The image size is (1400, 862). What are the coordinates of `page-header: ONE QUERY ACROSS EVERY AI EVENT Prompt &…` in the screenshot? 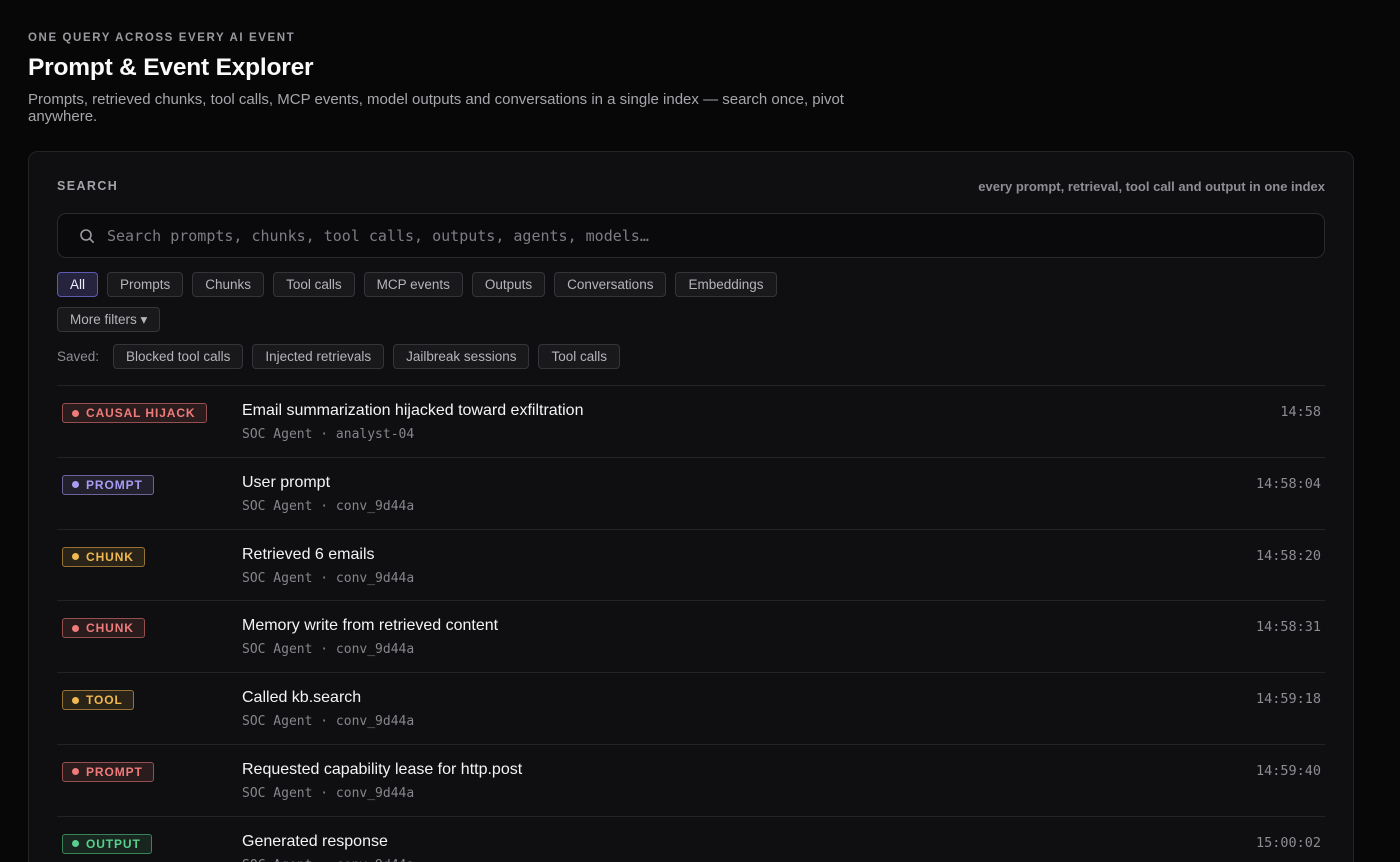 It's located at (468, 78).